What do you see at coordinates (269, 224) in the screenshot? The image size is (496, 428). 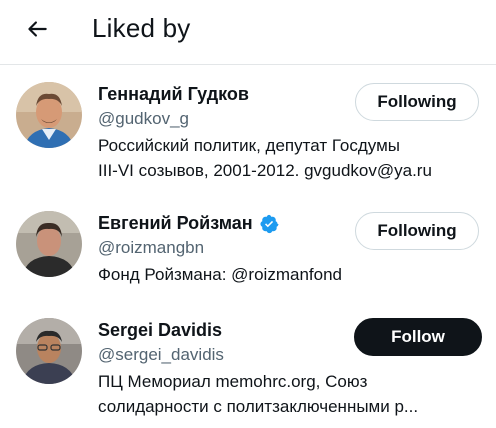 I see `verified-badge-icon` at bounding box center [269, 224].